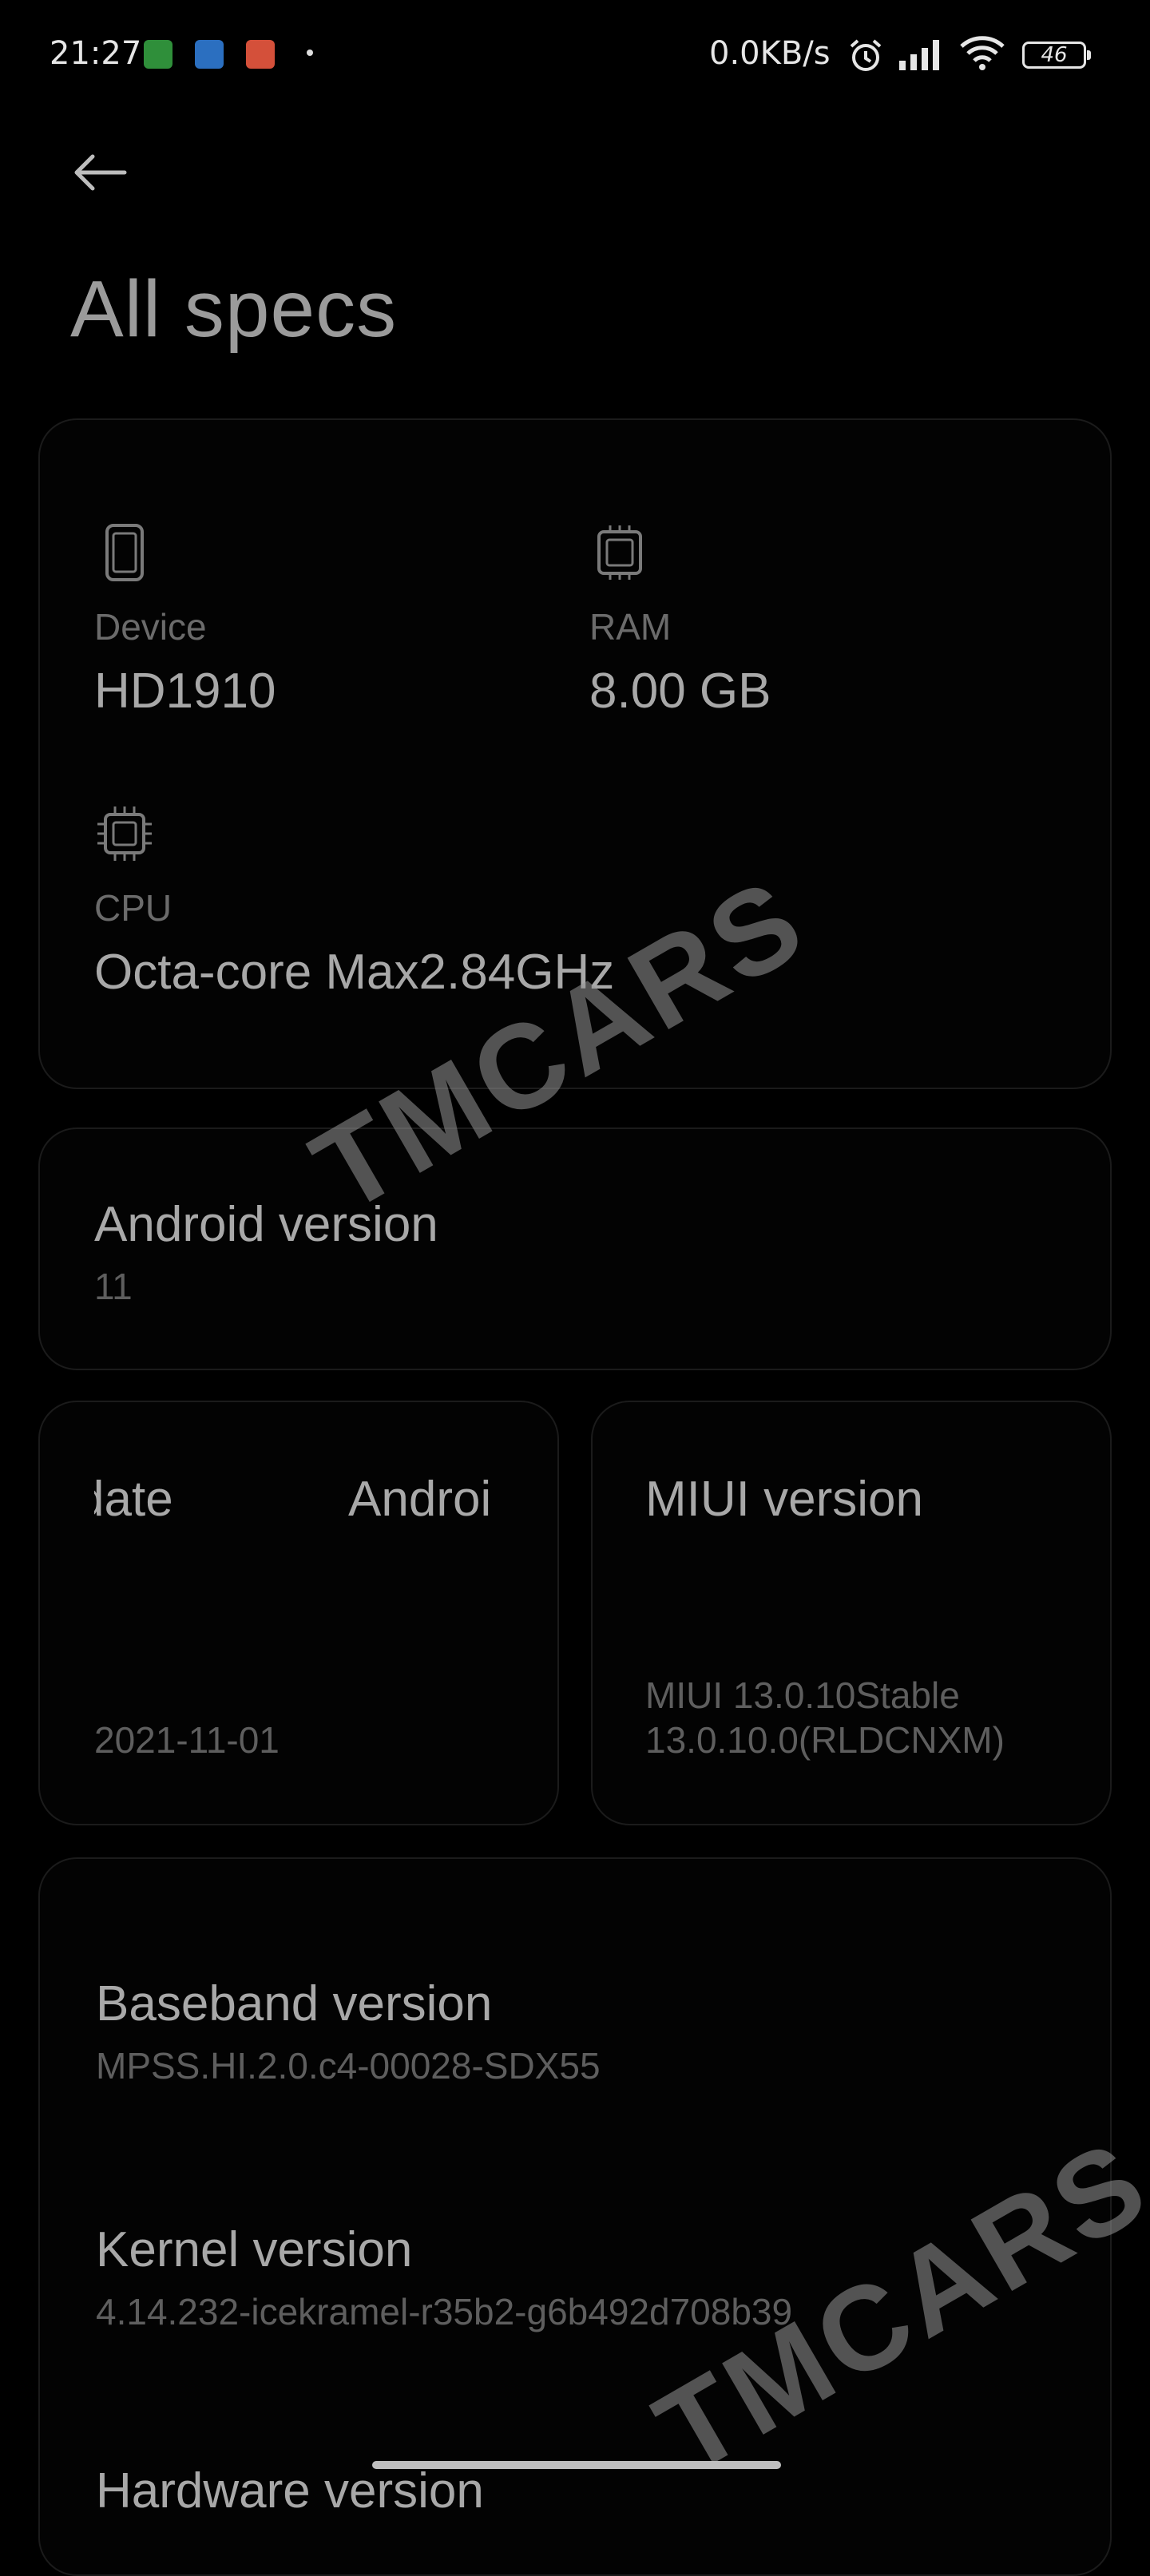 This screenshot has height=2576, width=1150. I want to click on cpu-chip-icon, so click(125, 833).